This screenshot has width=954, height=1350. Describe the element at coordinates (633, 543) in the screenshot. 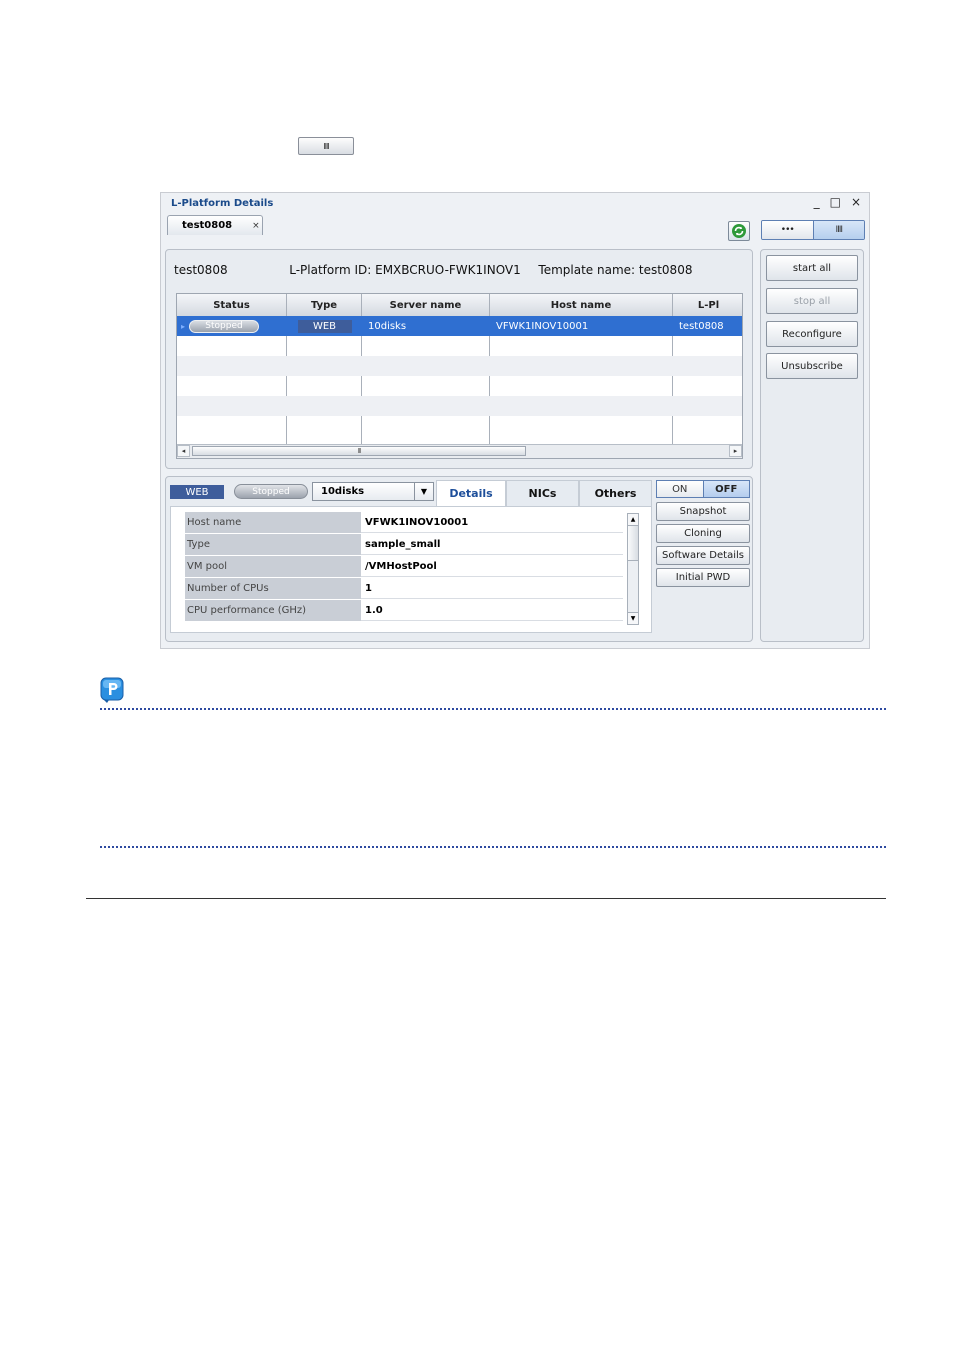

I see `scroll-thumb` at that location.